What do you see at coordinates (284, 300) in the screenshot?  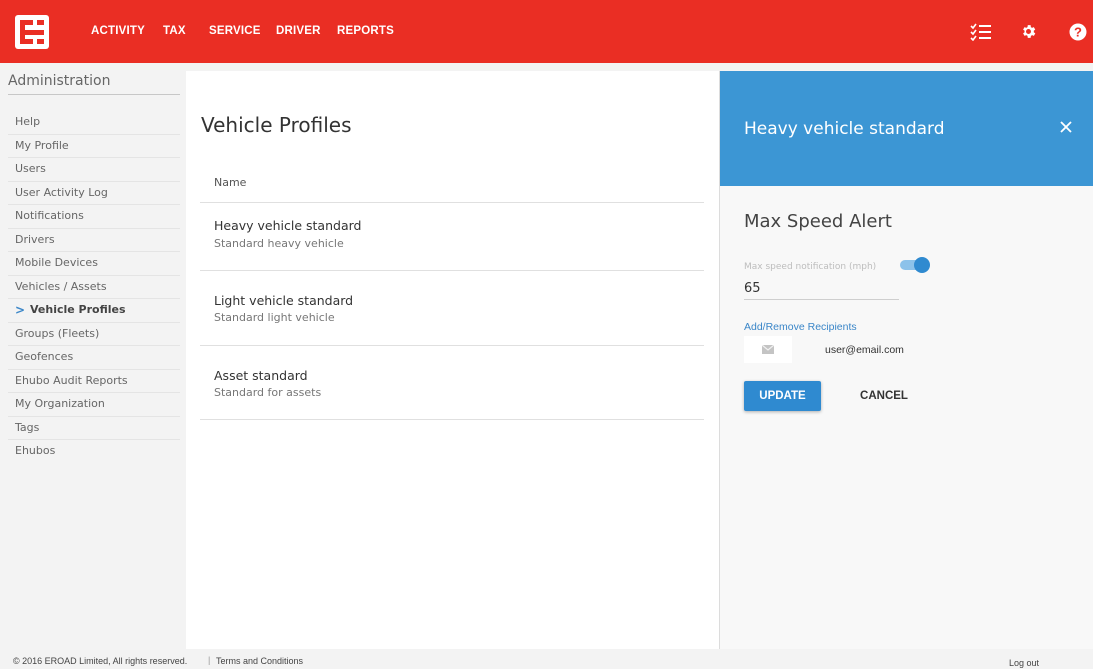 I see `profile-name: Light vehicle standard` at bounding box center [284, 300].